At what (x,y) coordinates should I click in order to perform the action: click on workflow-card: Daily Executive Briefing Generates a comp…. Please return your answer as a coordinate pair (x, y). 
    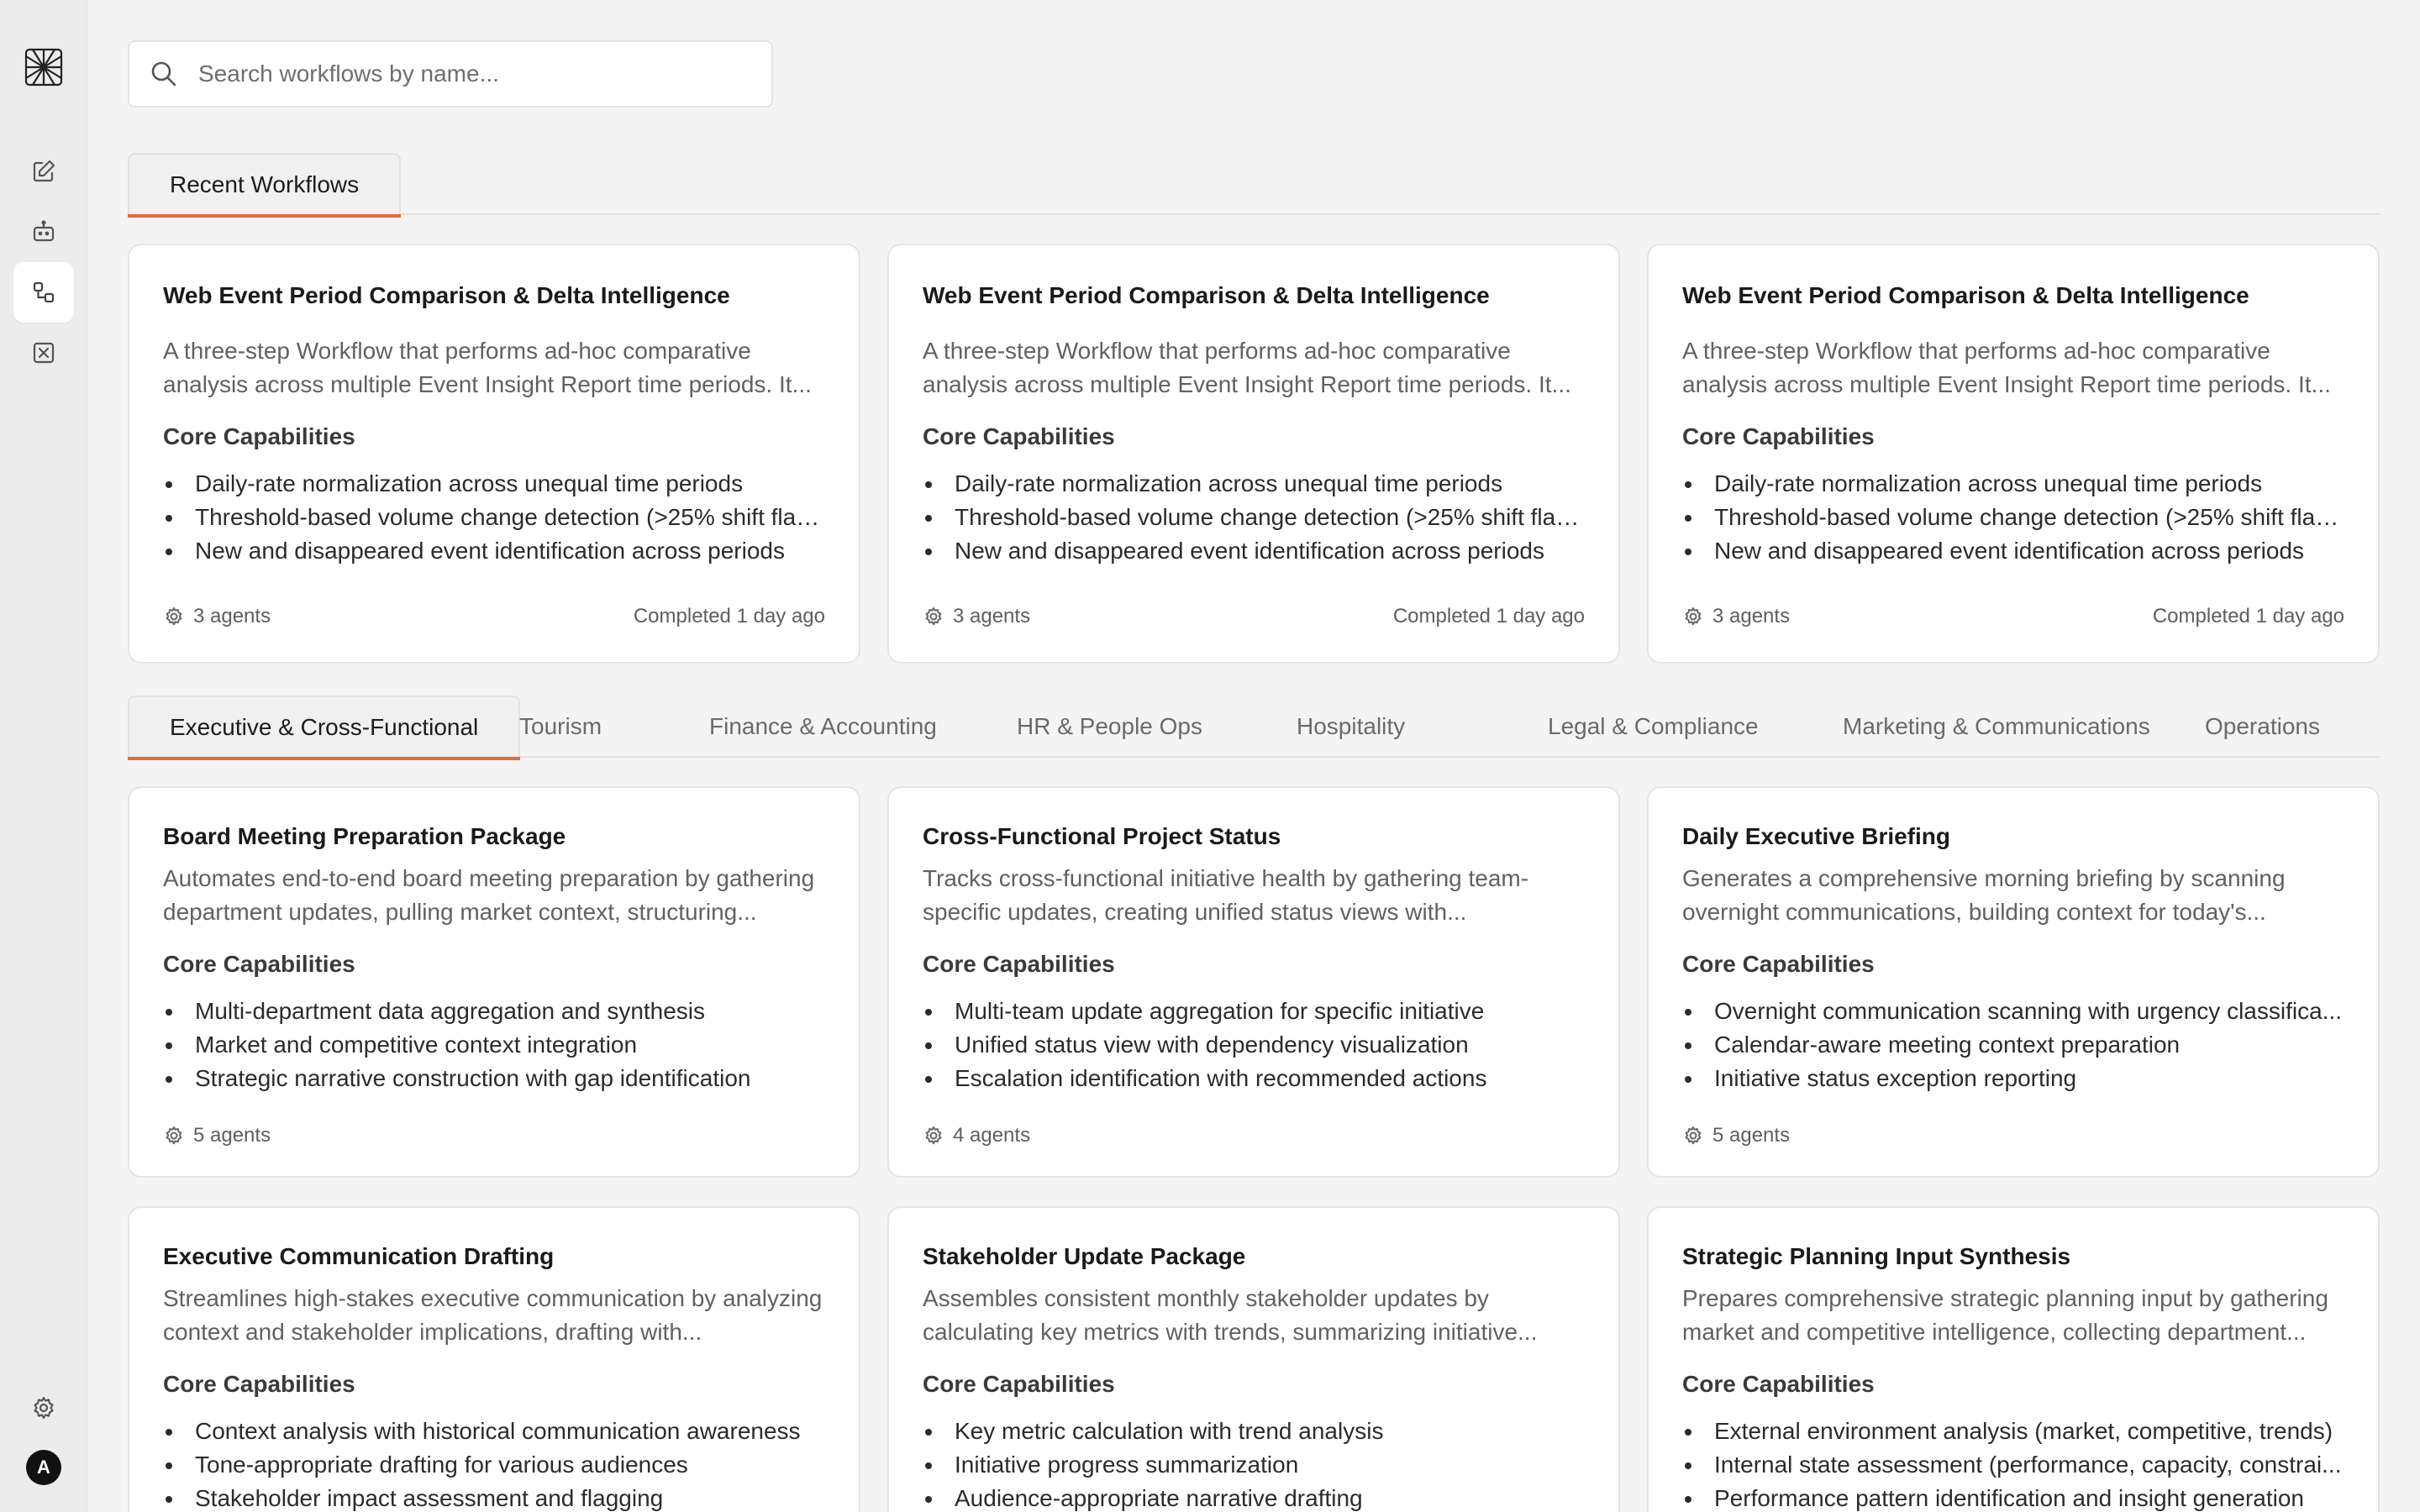
    Looking at the image, I should click on (2013, 982).